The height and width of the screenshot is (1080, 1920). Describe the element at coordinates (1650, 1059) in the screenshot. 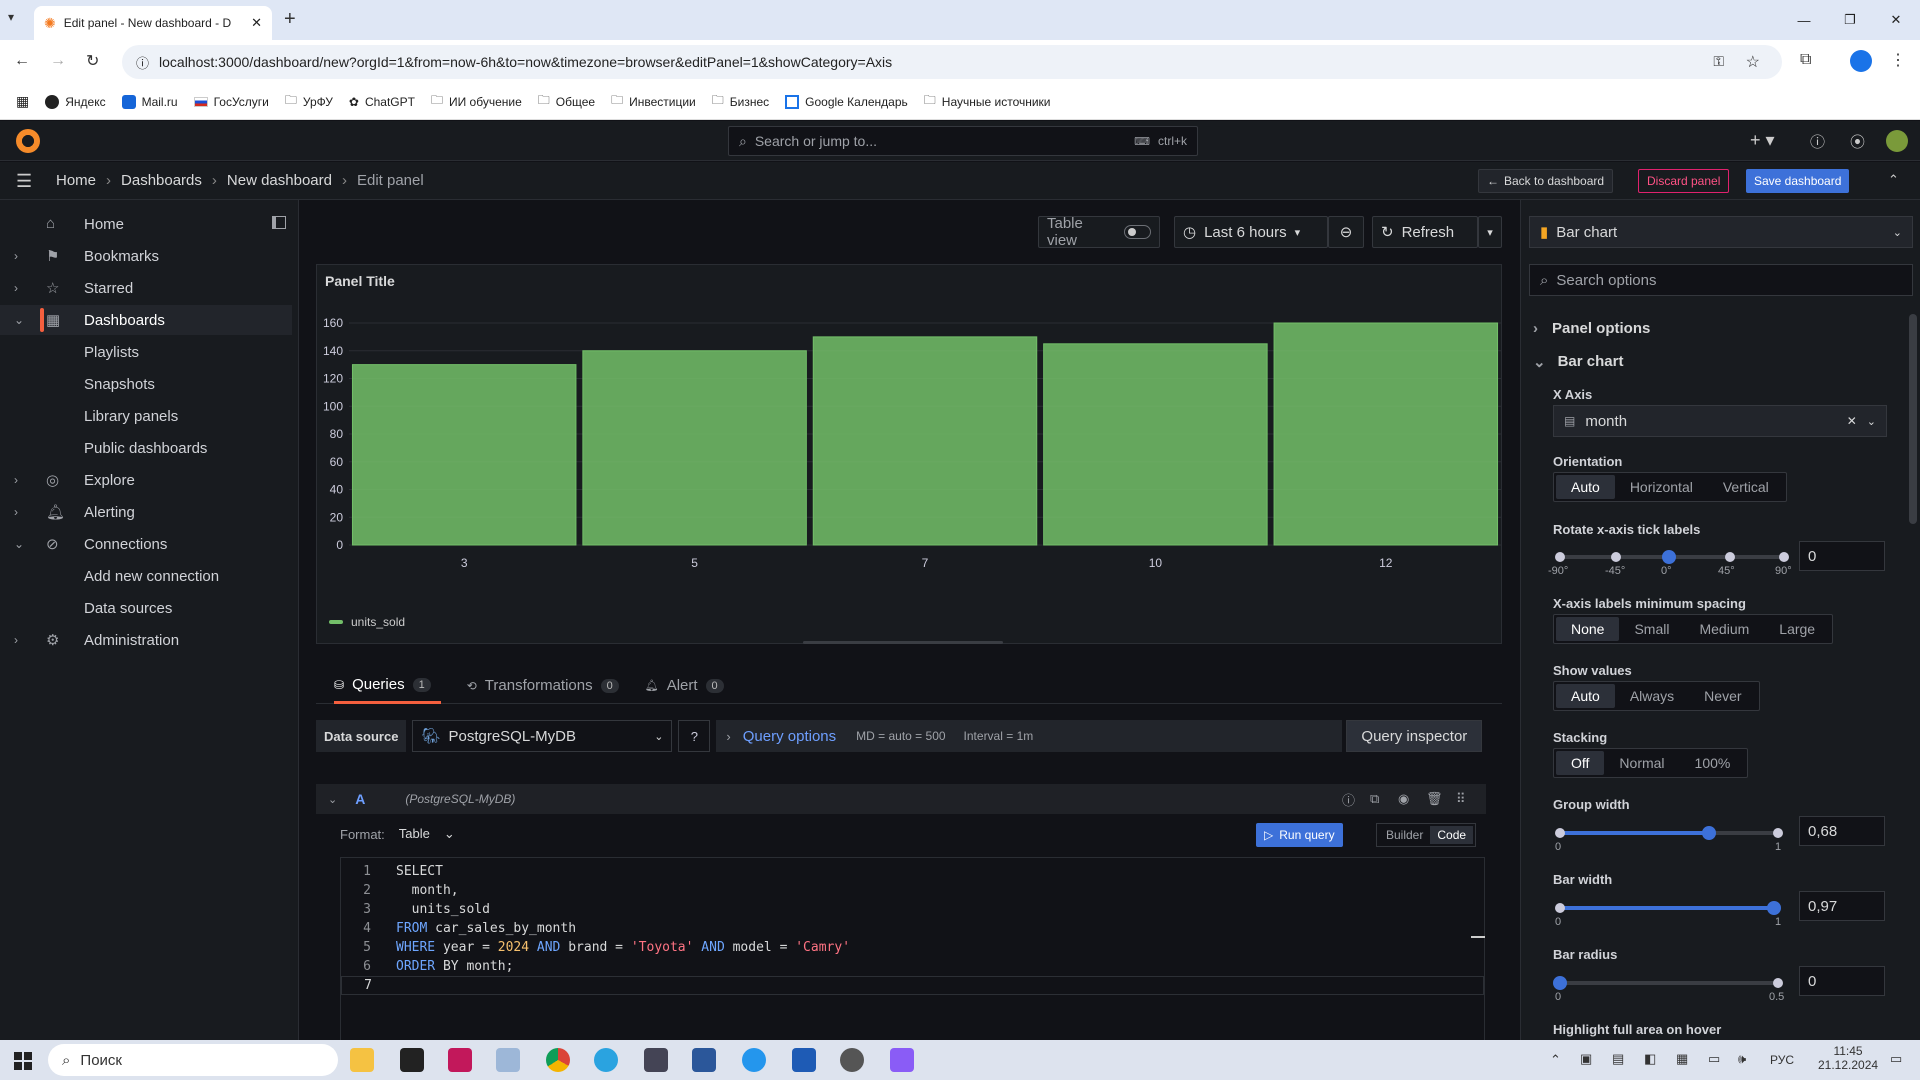

I see `tray-app-icon: ◧` at that location.